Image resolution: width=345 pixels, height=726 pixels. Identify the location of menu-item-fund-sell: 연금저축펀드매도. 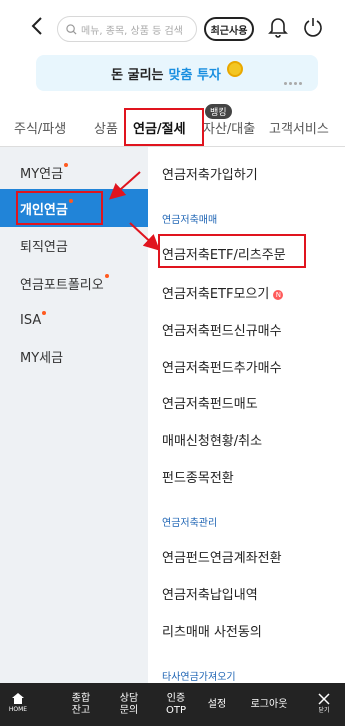
(210, 402).